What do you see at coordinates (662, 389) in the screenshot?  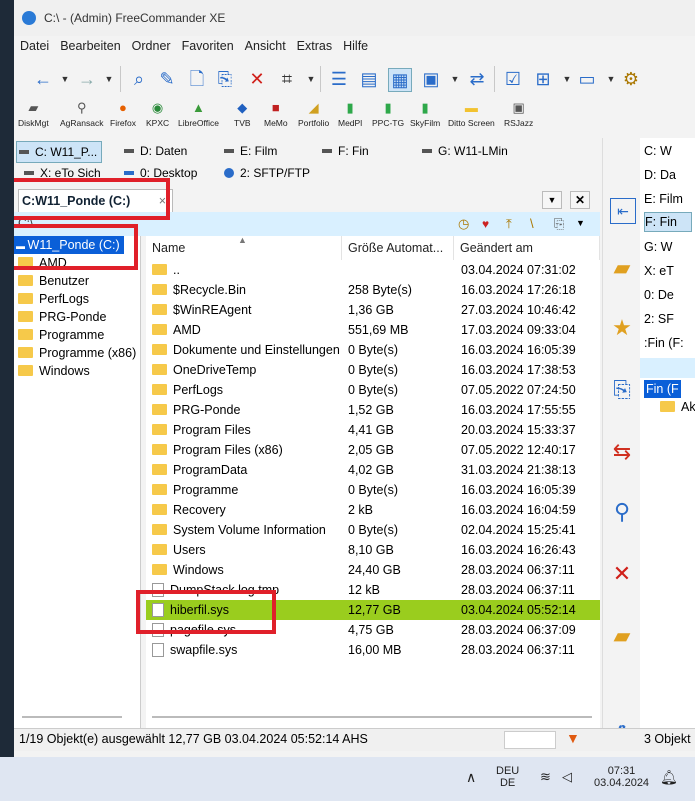 I see `right-tree-root: Fin (F` at bounding box center [662, 389].